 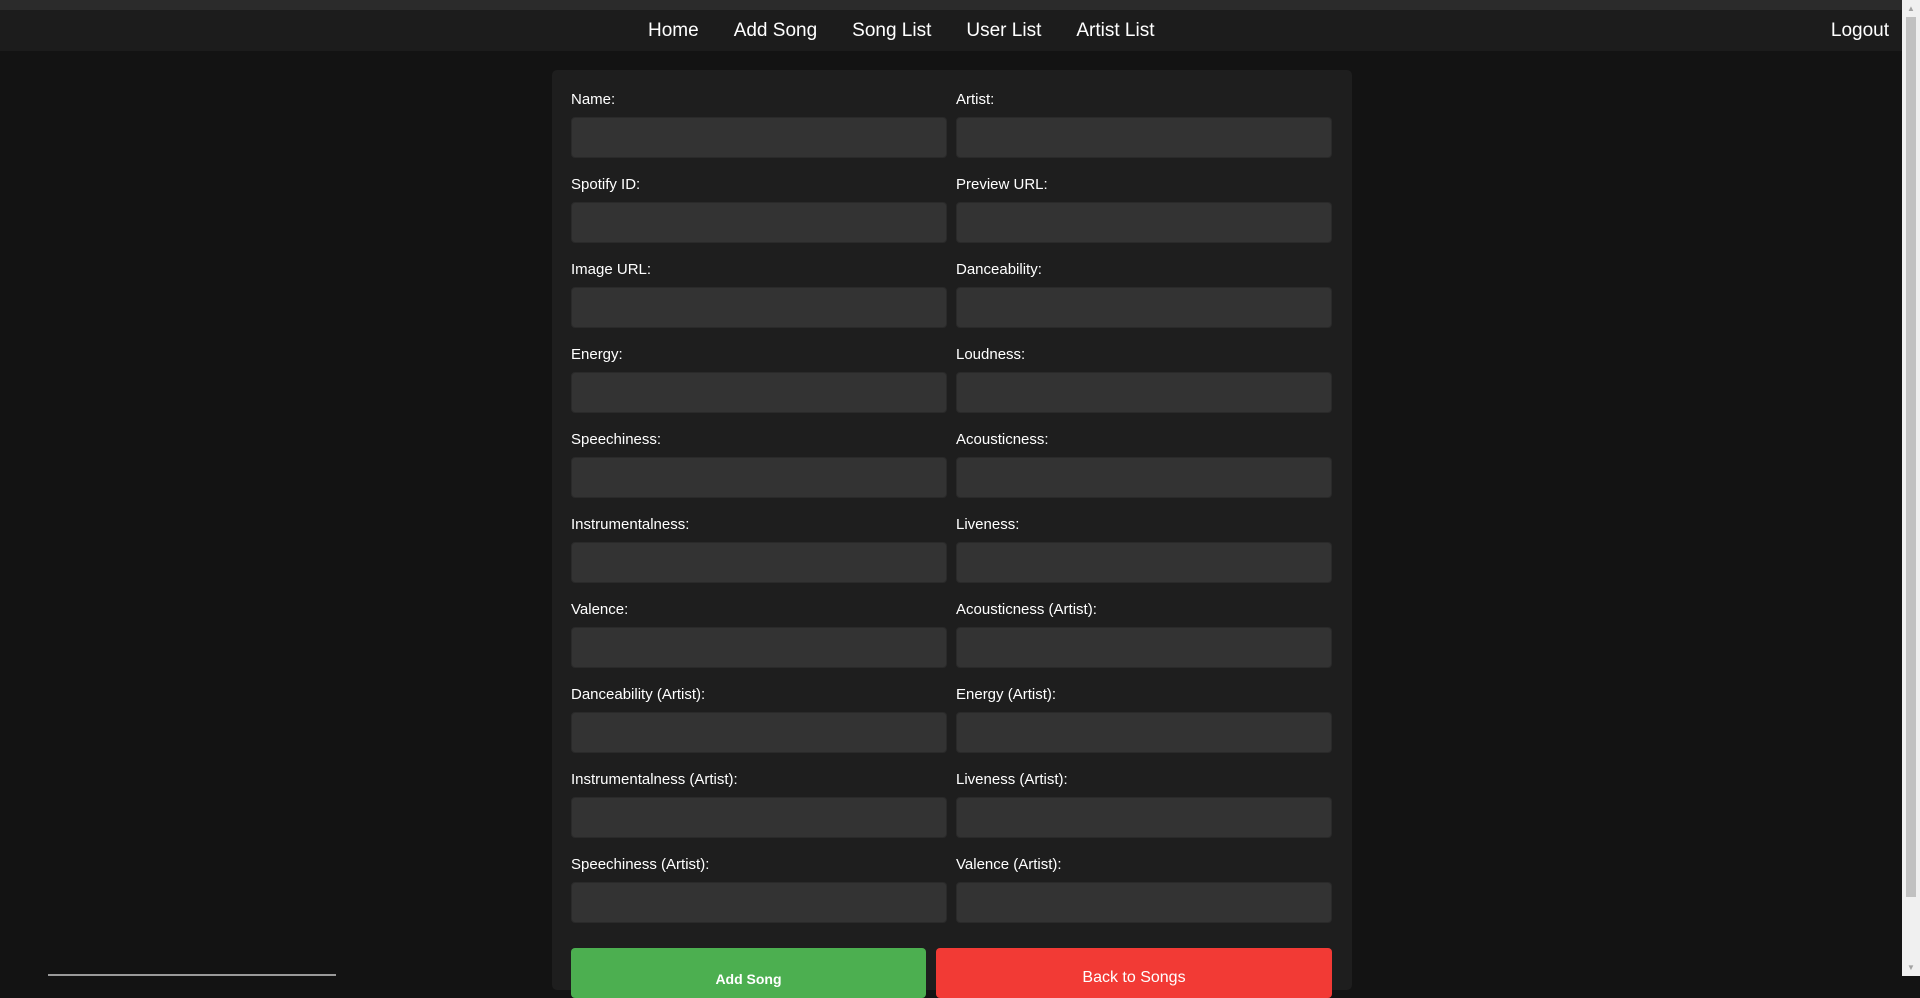 I want to click on artist-input, so click(x=1144, y=137).